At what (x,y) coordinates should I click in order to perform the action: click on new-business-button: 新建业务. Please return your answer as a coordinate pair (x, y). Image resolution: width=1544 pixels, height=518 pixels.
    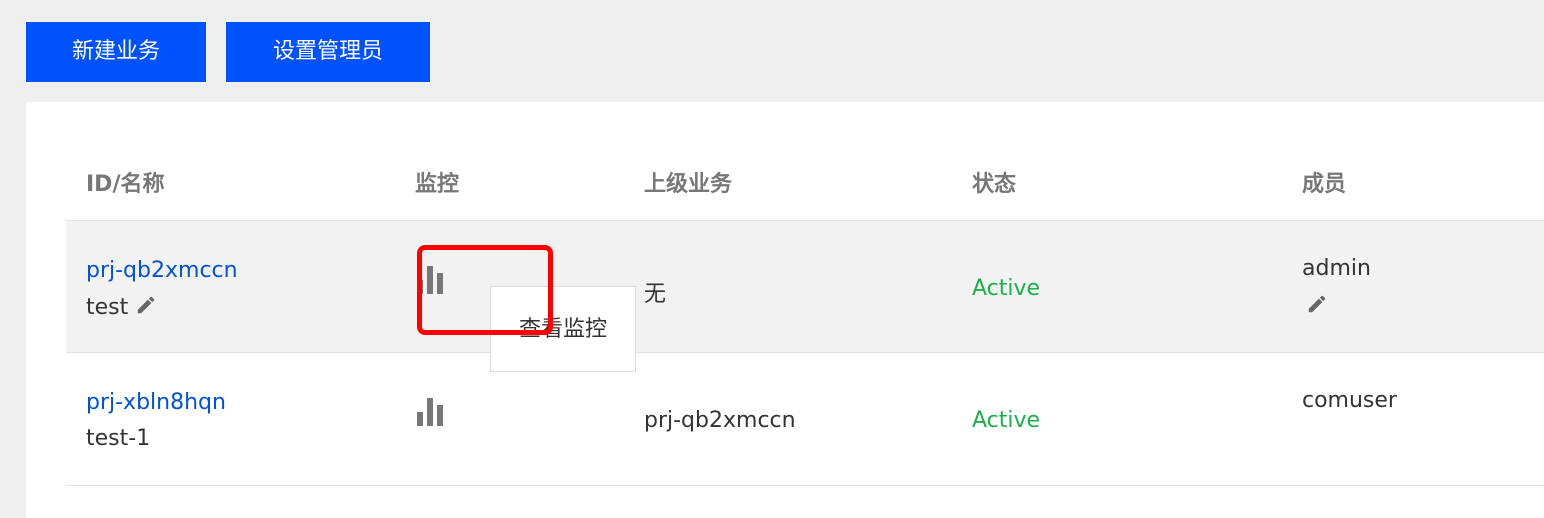
    Looking at the image, I should click on (116, 52).